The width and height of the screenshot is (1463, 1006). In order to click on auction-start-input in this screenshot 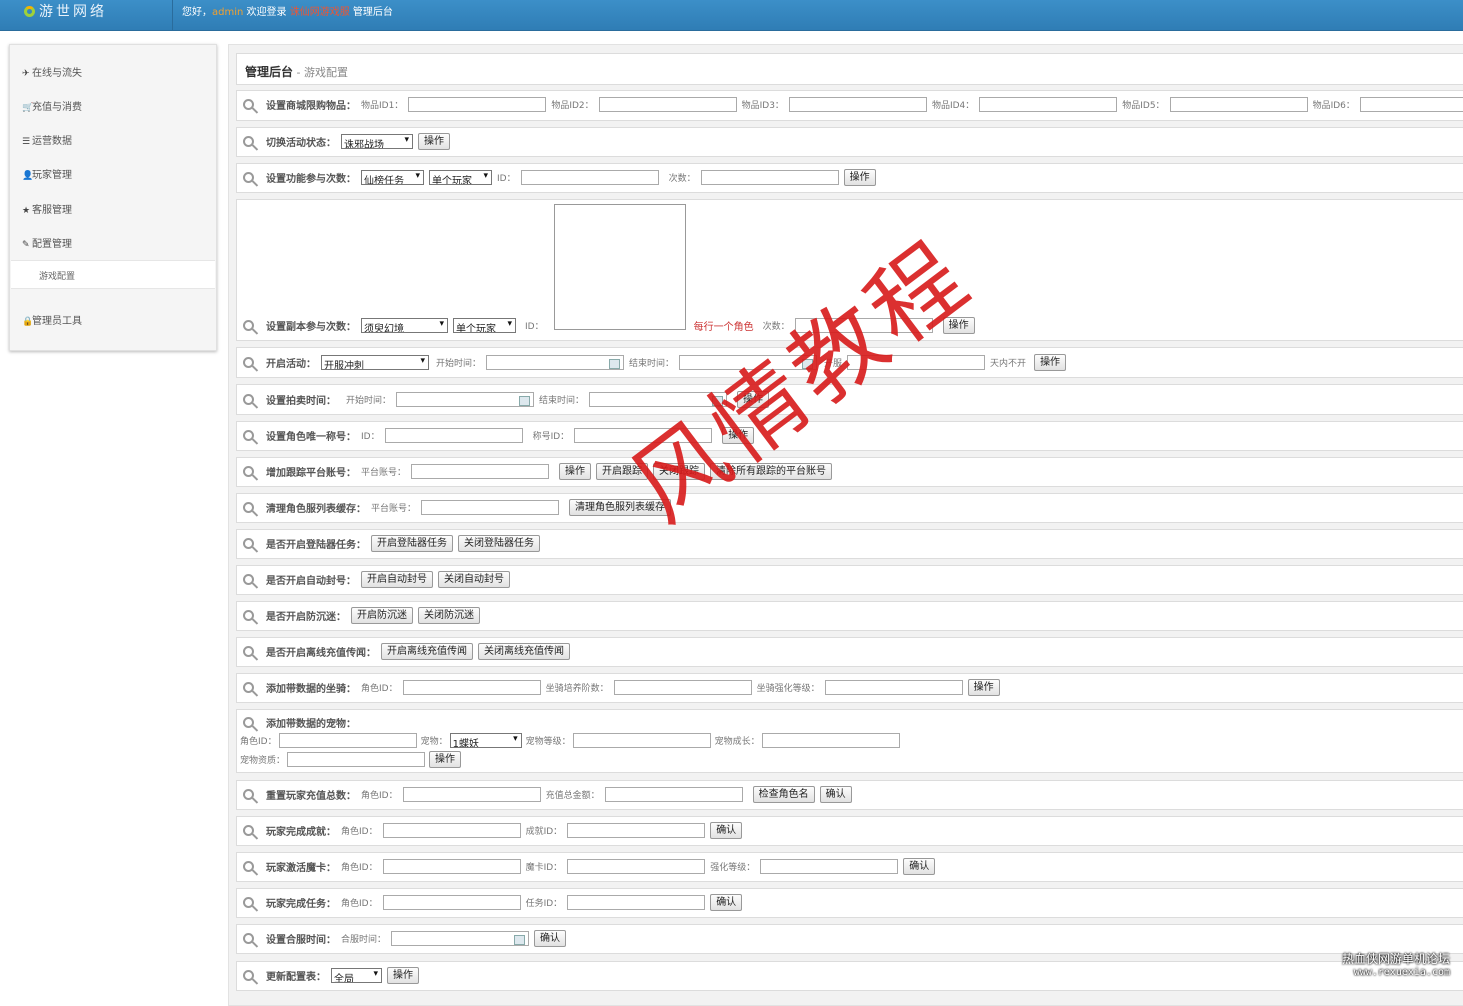, I will do `click(465, 399)`.